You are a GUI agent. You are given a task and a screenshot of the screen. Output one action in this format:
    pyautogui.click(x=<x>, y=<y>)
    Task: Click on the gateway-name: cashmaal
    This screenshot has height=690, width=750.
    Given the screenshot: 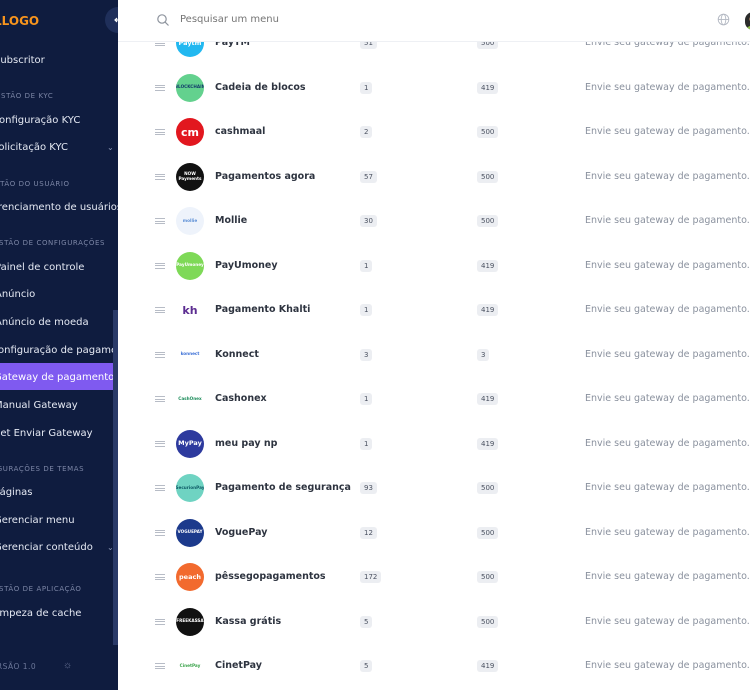 What is the action you would take?
    pyautogui.click(x=240, y=131)
    